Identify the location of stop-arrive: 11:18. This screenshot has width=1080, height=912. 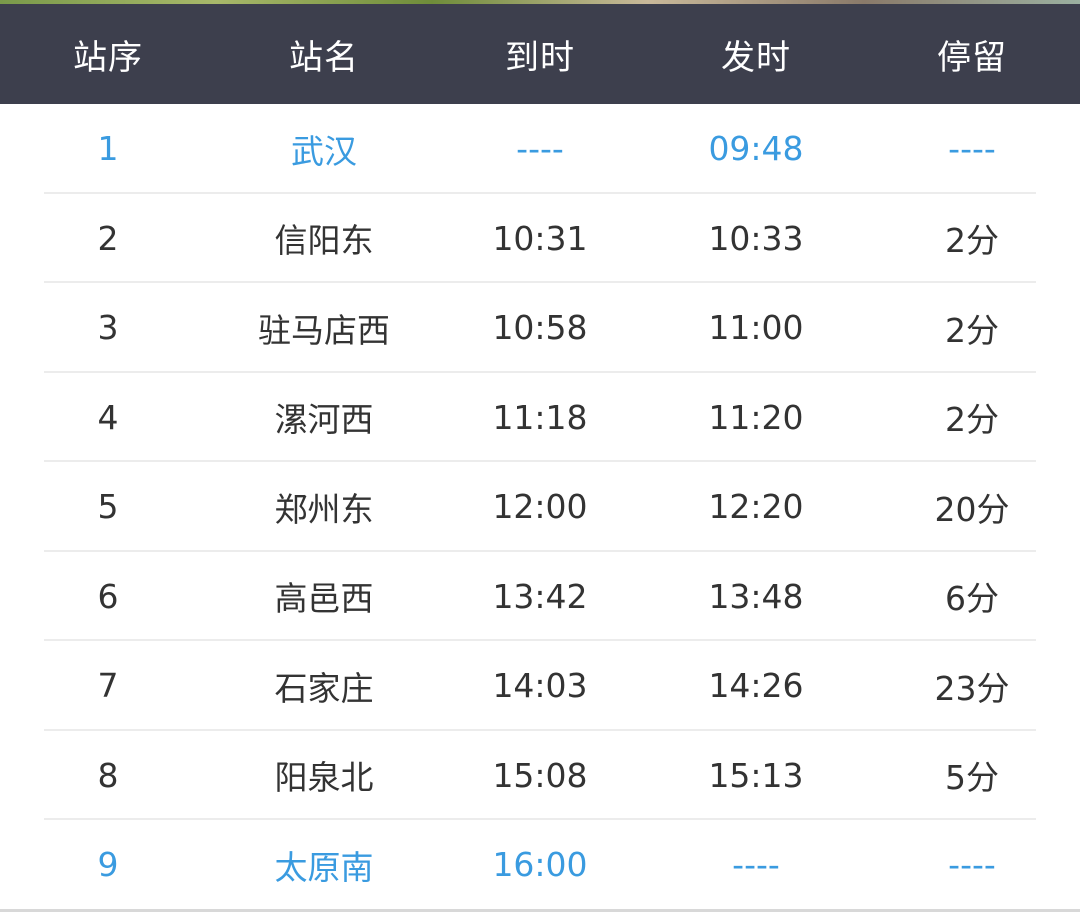
(540, 417).